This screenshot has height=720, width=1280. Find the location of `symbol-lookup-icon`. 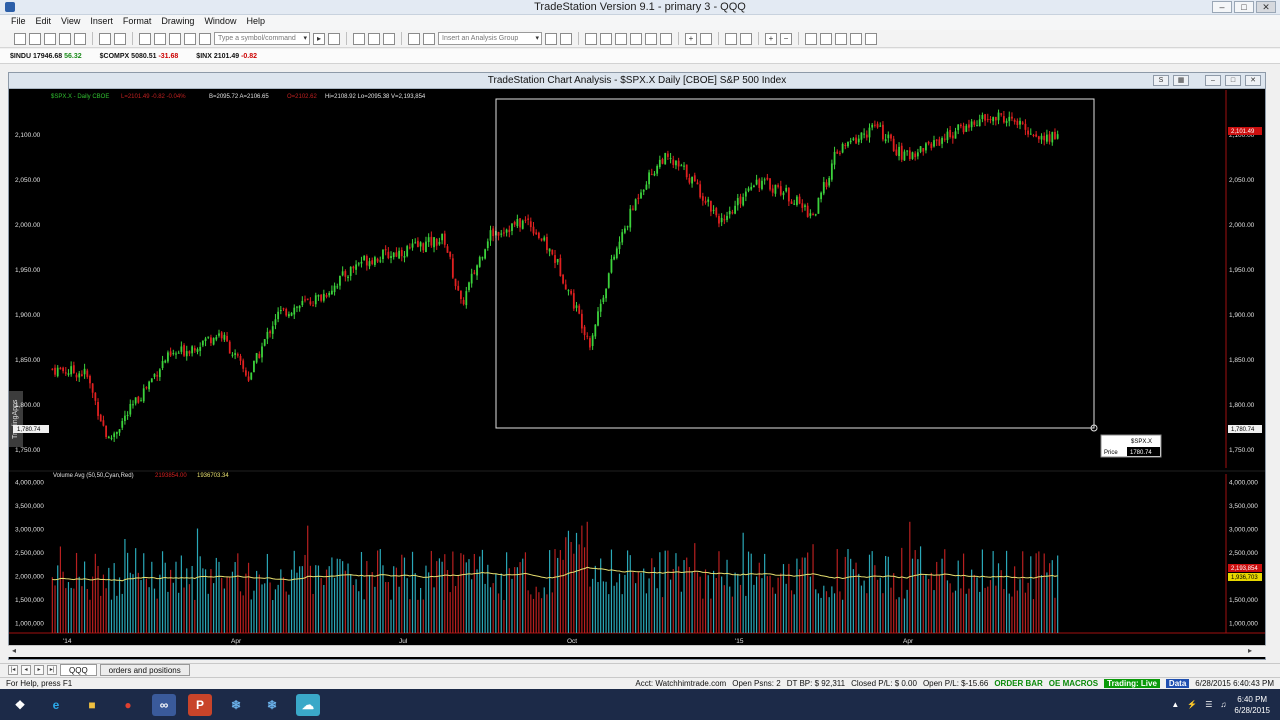

symbol-lookup-icon is located at coordinates (334, 38).